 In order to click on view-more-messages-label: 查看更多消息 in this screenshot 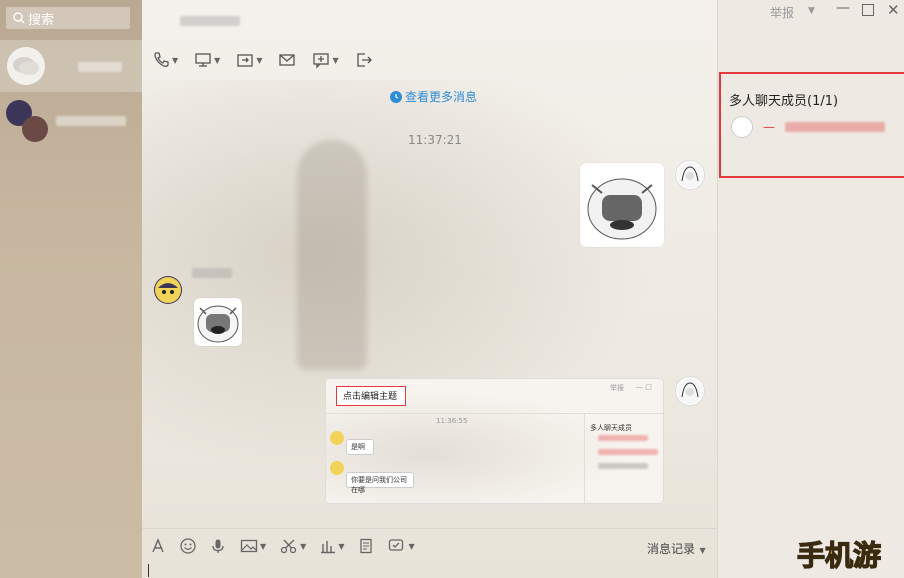, I will do `click(441, 97)`.